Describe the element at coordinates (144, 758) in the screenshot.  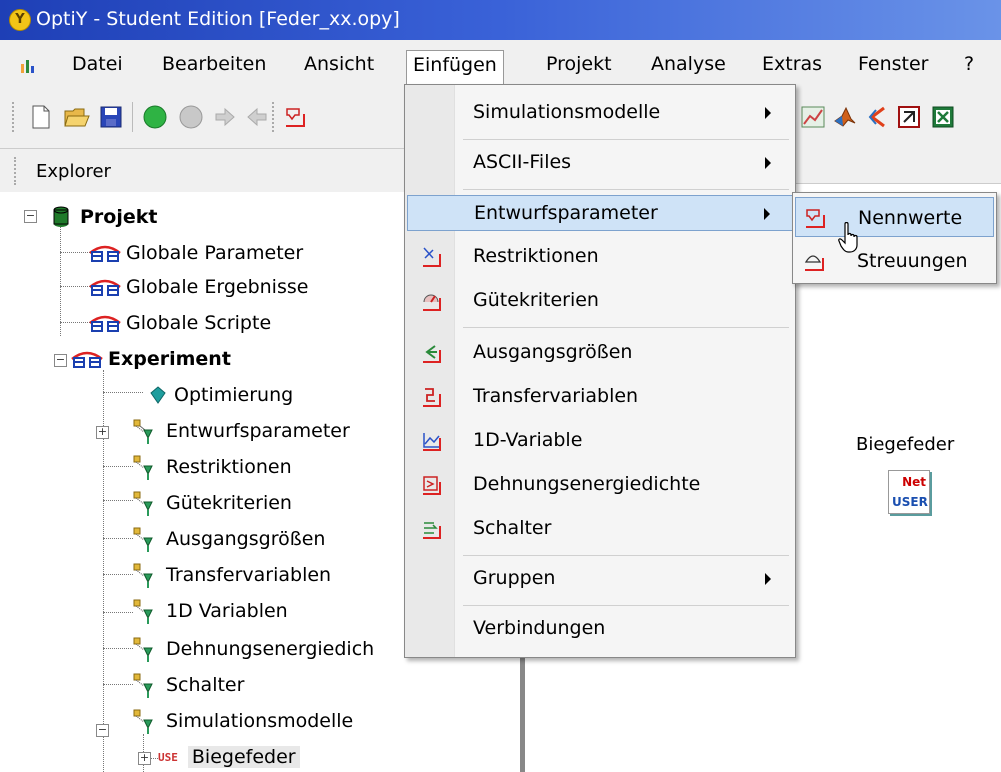
I see `expander-biegefeder: +` at that location.